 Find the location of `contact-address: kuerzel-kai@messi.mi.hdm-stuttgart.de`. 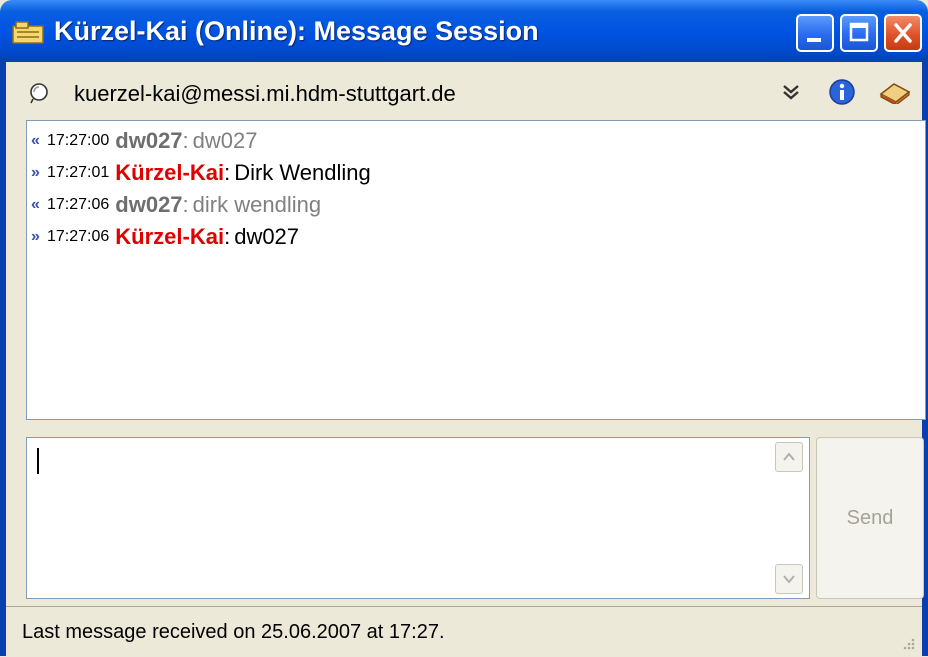

contact-address: kuerzel-kai@messi.mi.hdm-stuttgart.de is located at coordinates (265, 93).